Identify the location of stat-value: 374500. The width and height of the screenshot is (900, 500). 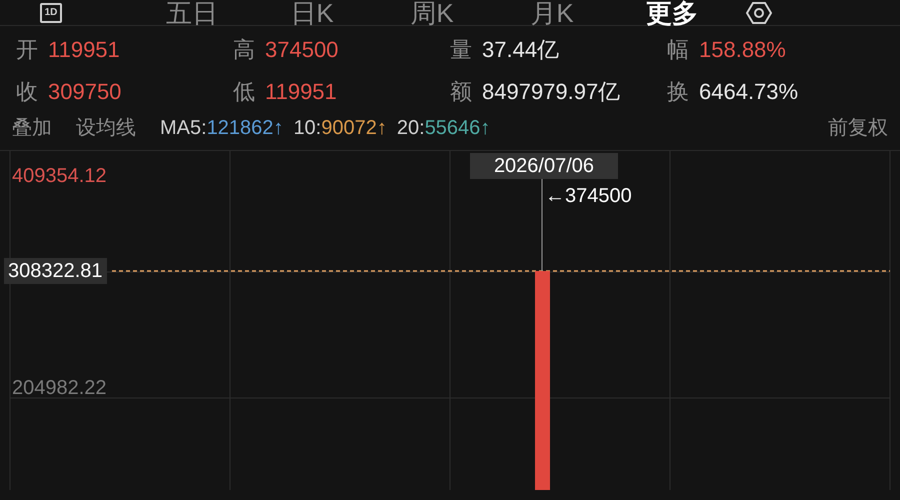
(301, 50).